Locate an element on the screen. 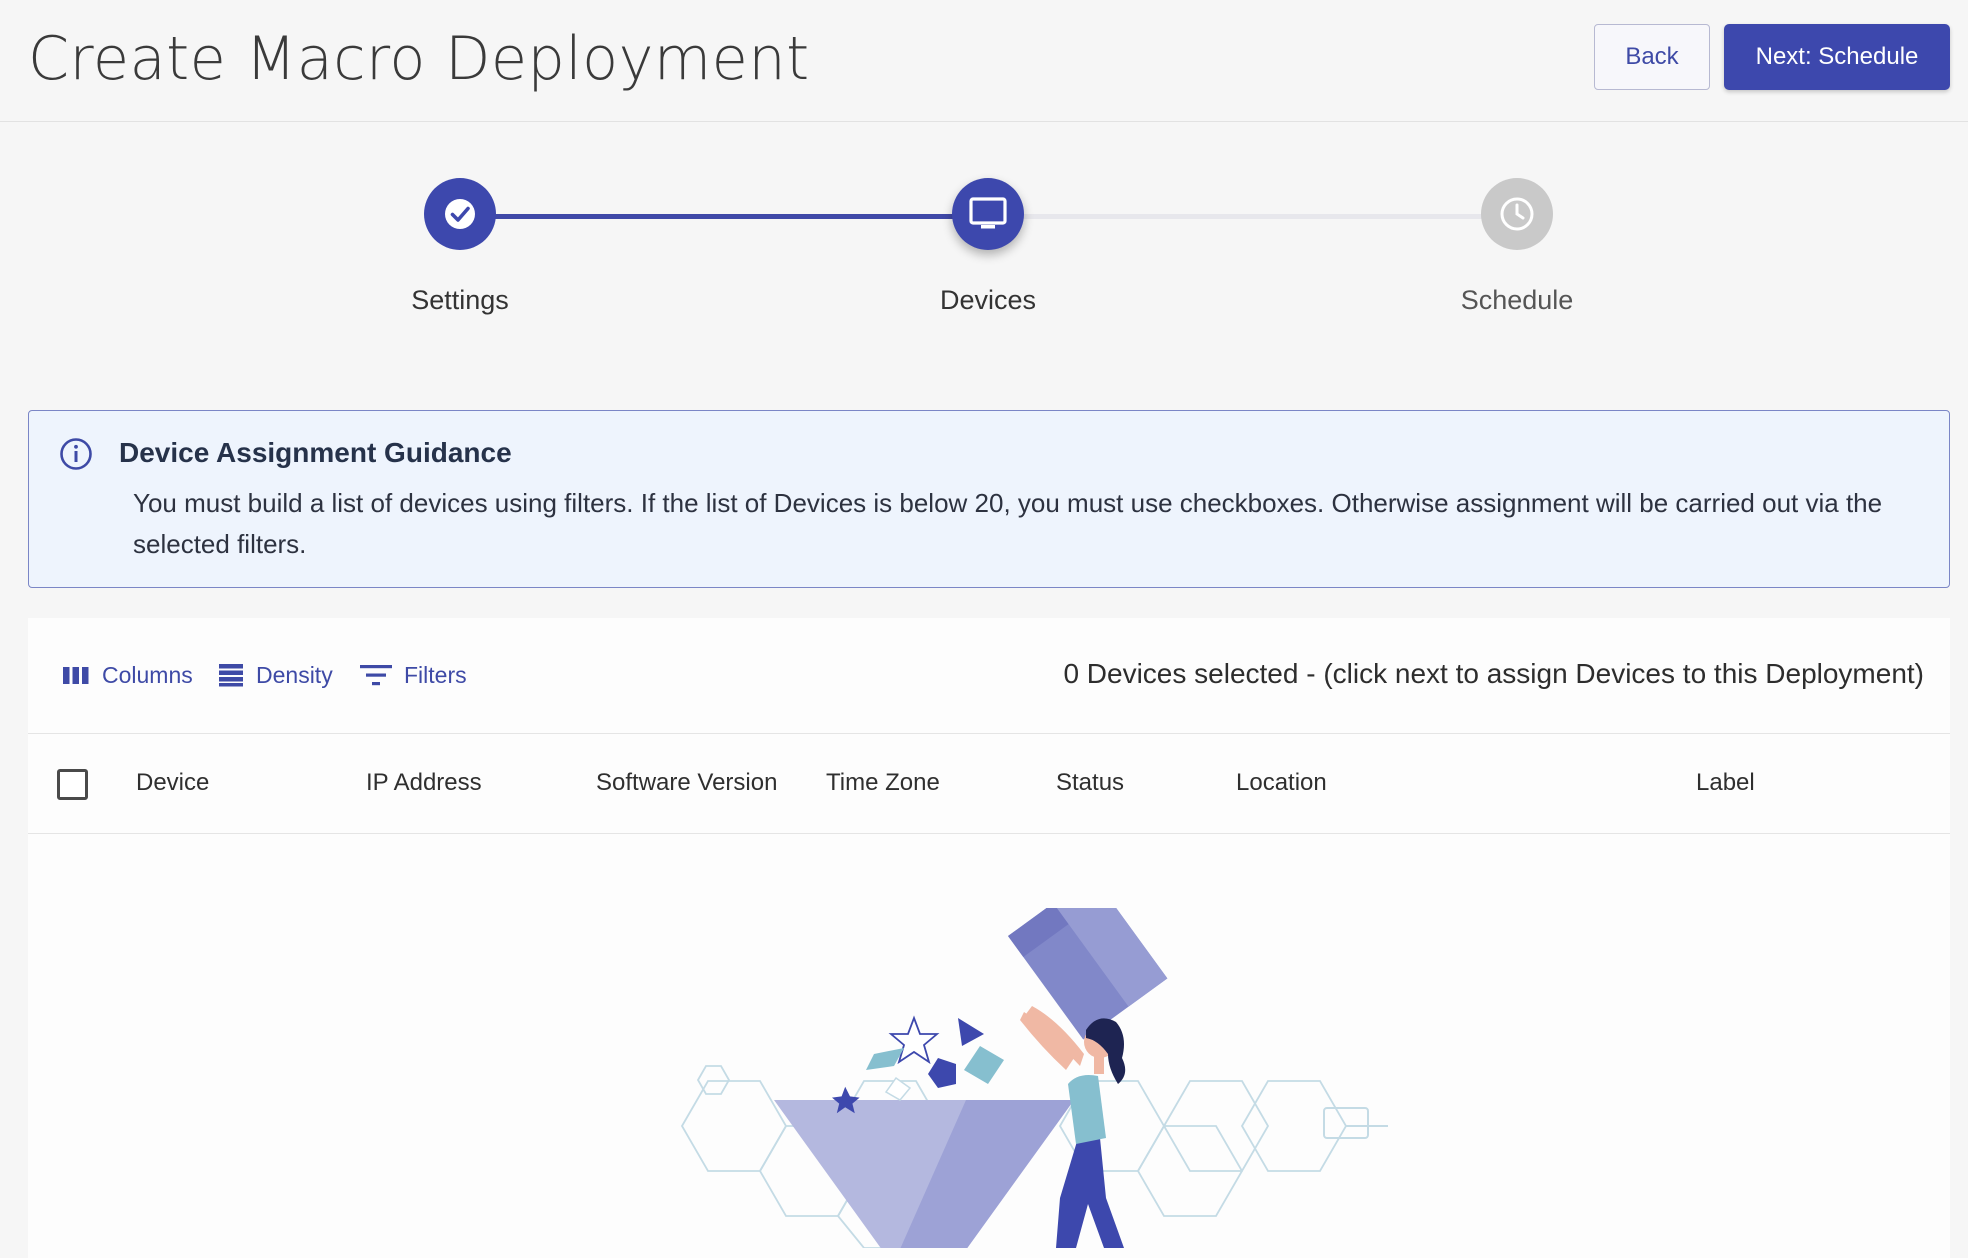  column-header-status: Status is located at coordinates (1090, 783).